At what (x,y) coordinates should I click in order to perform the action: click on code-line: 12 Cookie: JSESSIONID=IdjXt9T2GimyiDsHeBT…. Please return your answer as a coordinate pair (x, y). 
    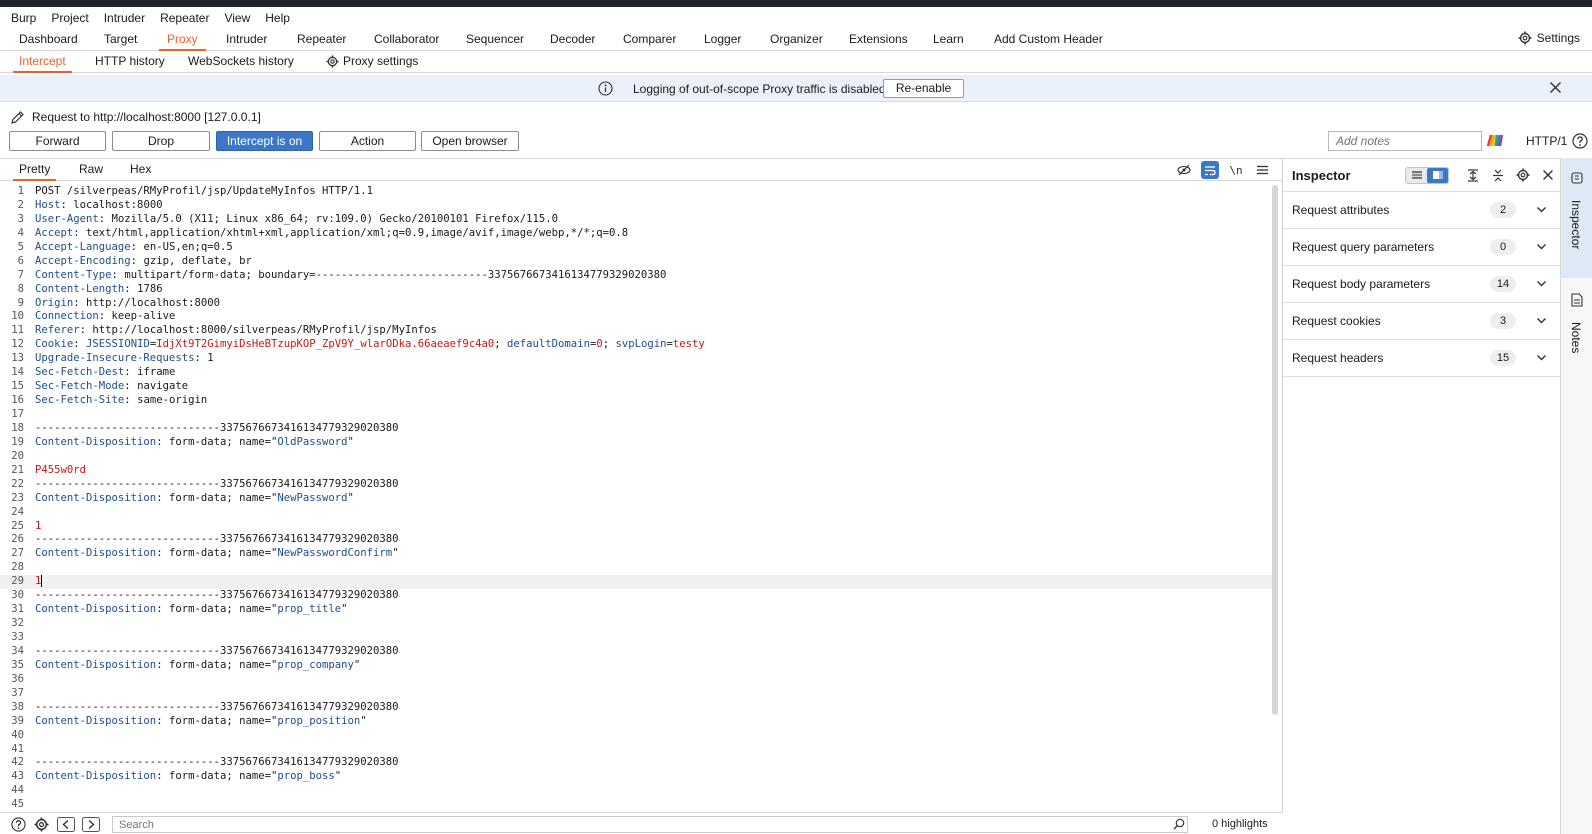
    Looking at the image, I should click on (637, 345).